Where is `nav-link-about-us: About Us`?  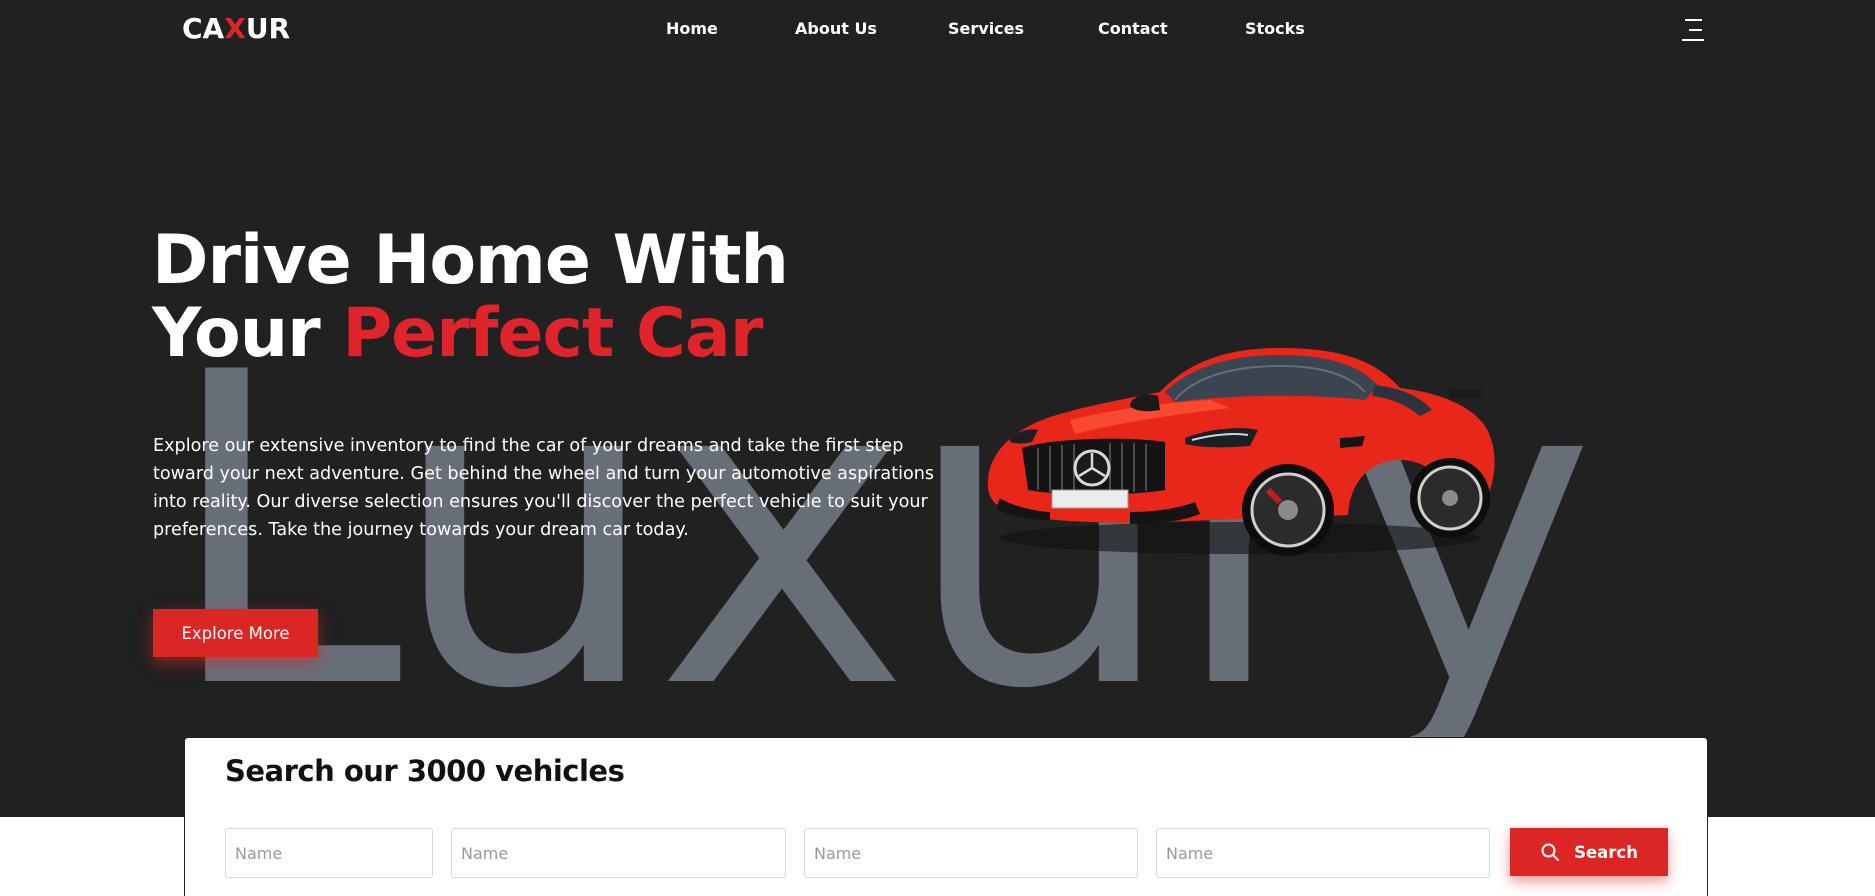
nav-link-about-us: About Us is located at coordinates (836, 28).